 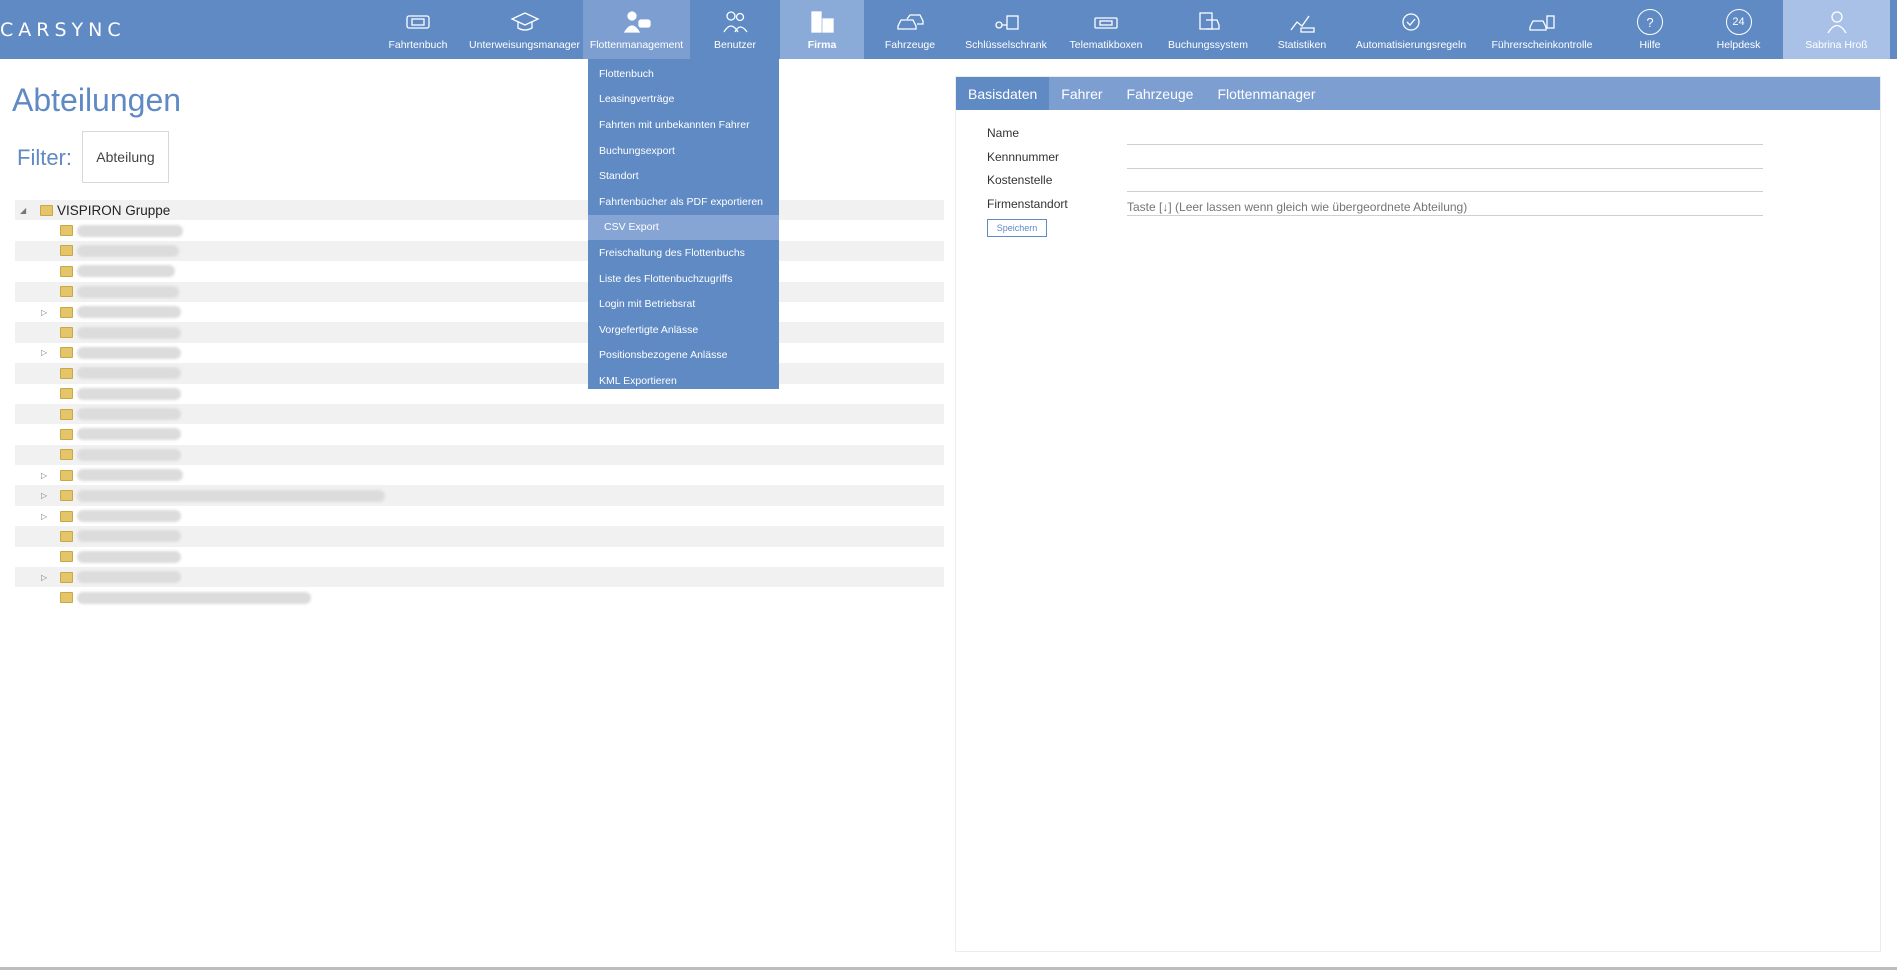 What do you see at coordinates (1027, 204) in the screenshot?
I see `firmenstandort-label: Firmenstandort` at bounding box center [1027, 204].